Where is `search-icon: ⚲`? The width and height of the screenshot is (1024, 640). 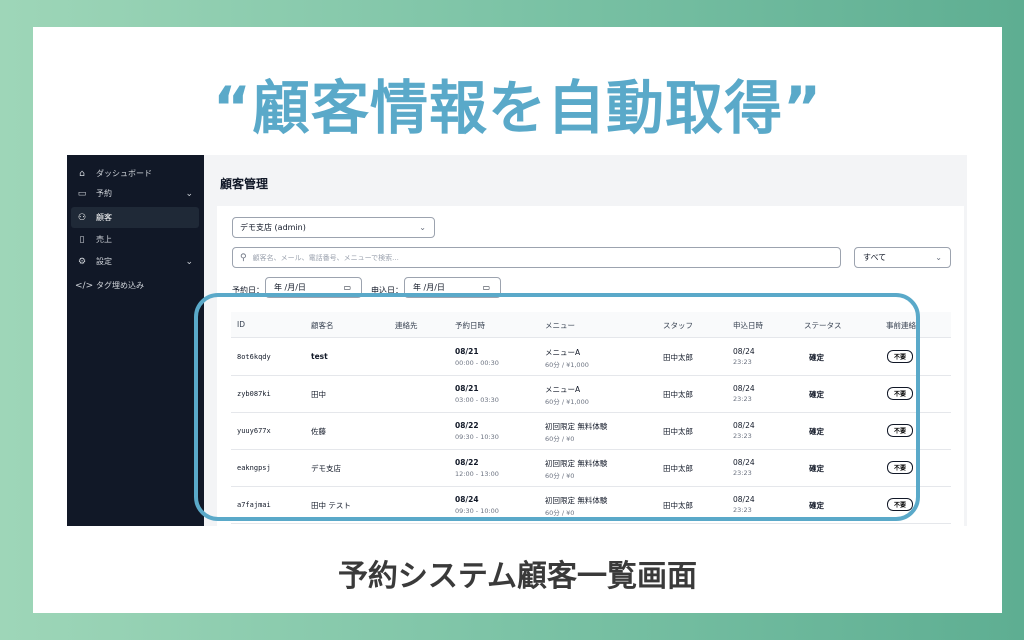
search-icon: ⚲ is located at coordinates (243, 257).